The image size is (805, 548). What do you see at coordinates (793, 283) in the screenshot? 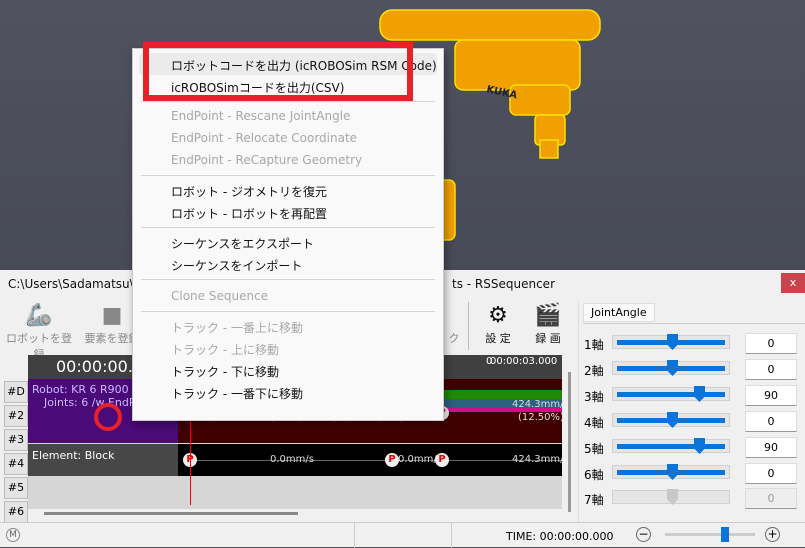
I see `close-button: x` at bounding box center [793, 283].